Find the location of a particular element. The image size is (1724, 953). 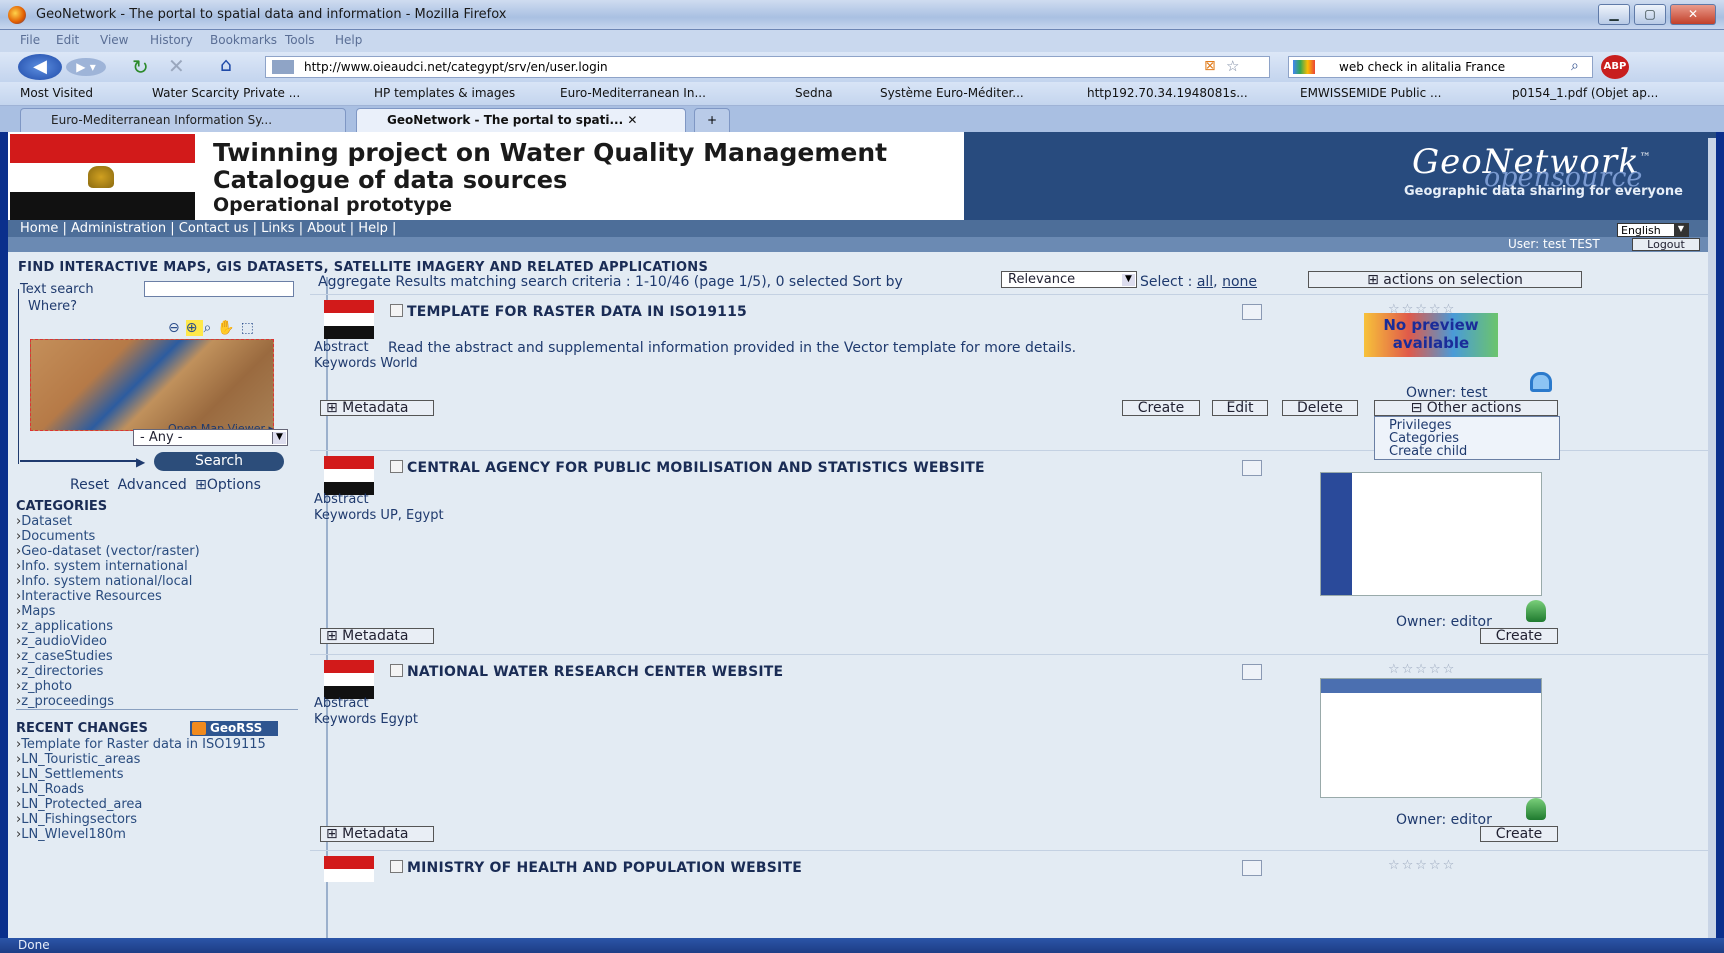

zoom-icon: ⌕ is located at coordinates (210, 328).